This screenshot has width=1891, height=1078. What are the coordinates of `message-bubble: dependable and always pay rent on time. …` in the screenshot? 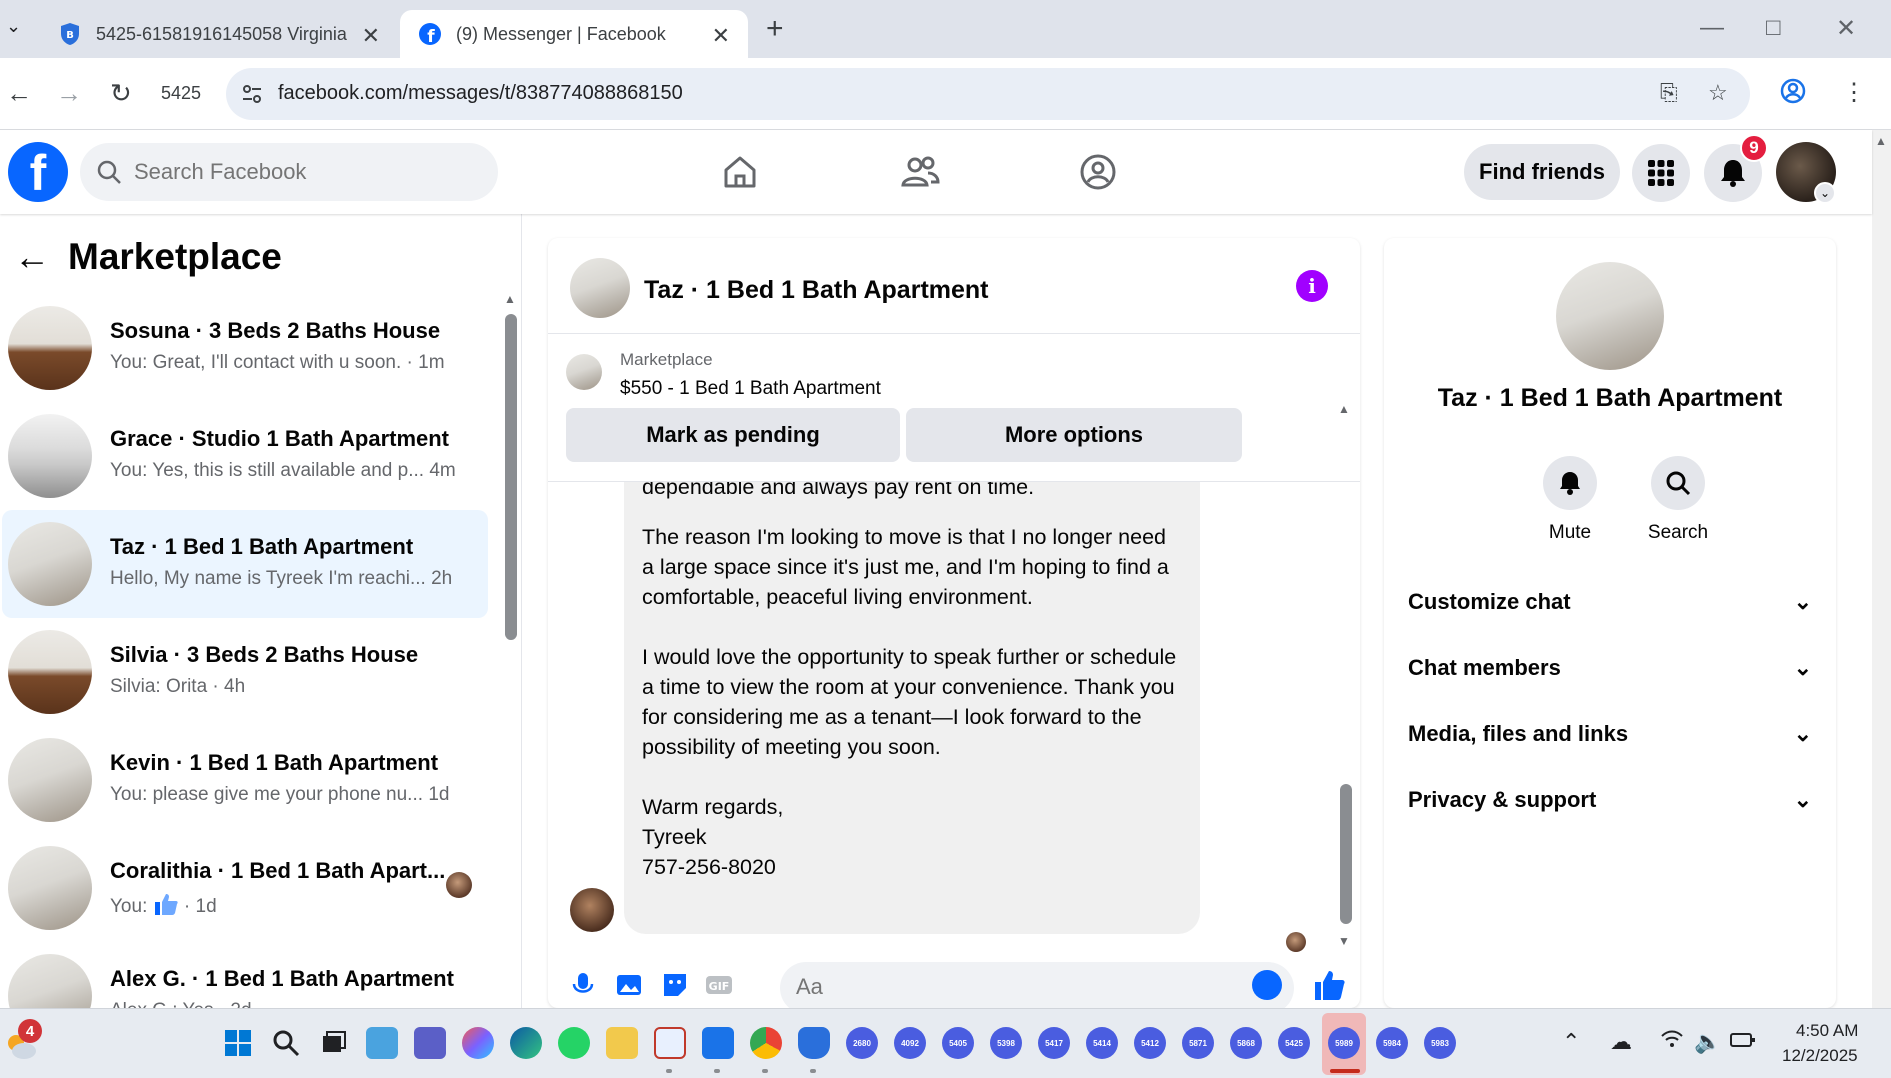 It's located at (912, 708).